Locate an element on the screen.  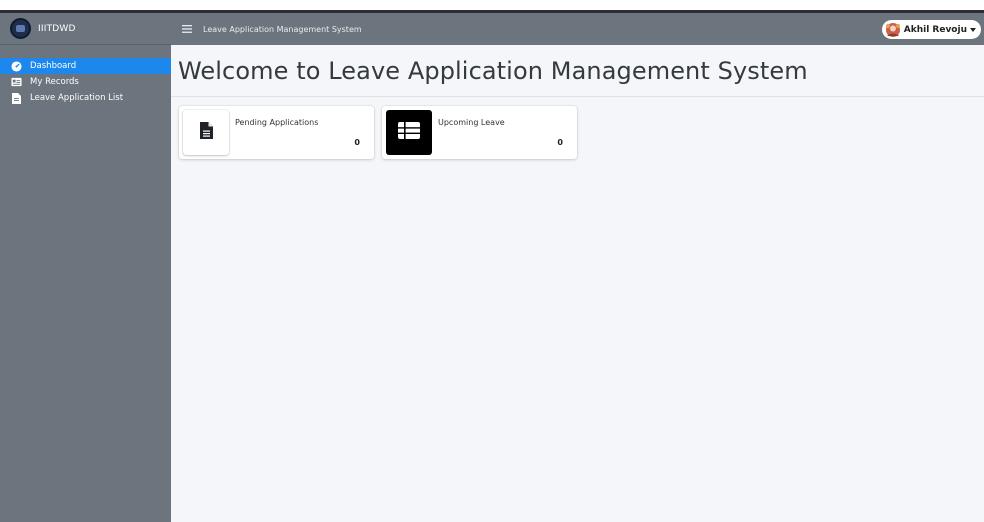
info-box-label: Pending Applications is located at coordinates (277, 122).